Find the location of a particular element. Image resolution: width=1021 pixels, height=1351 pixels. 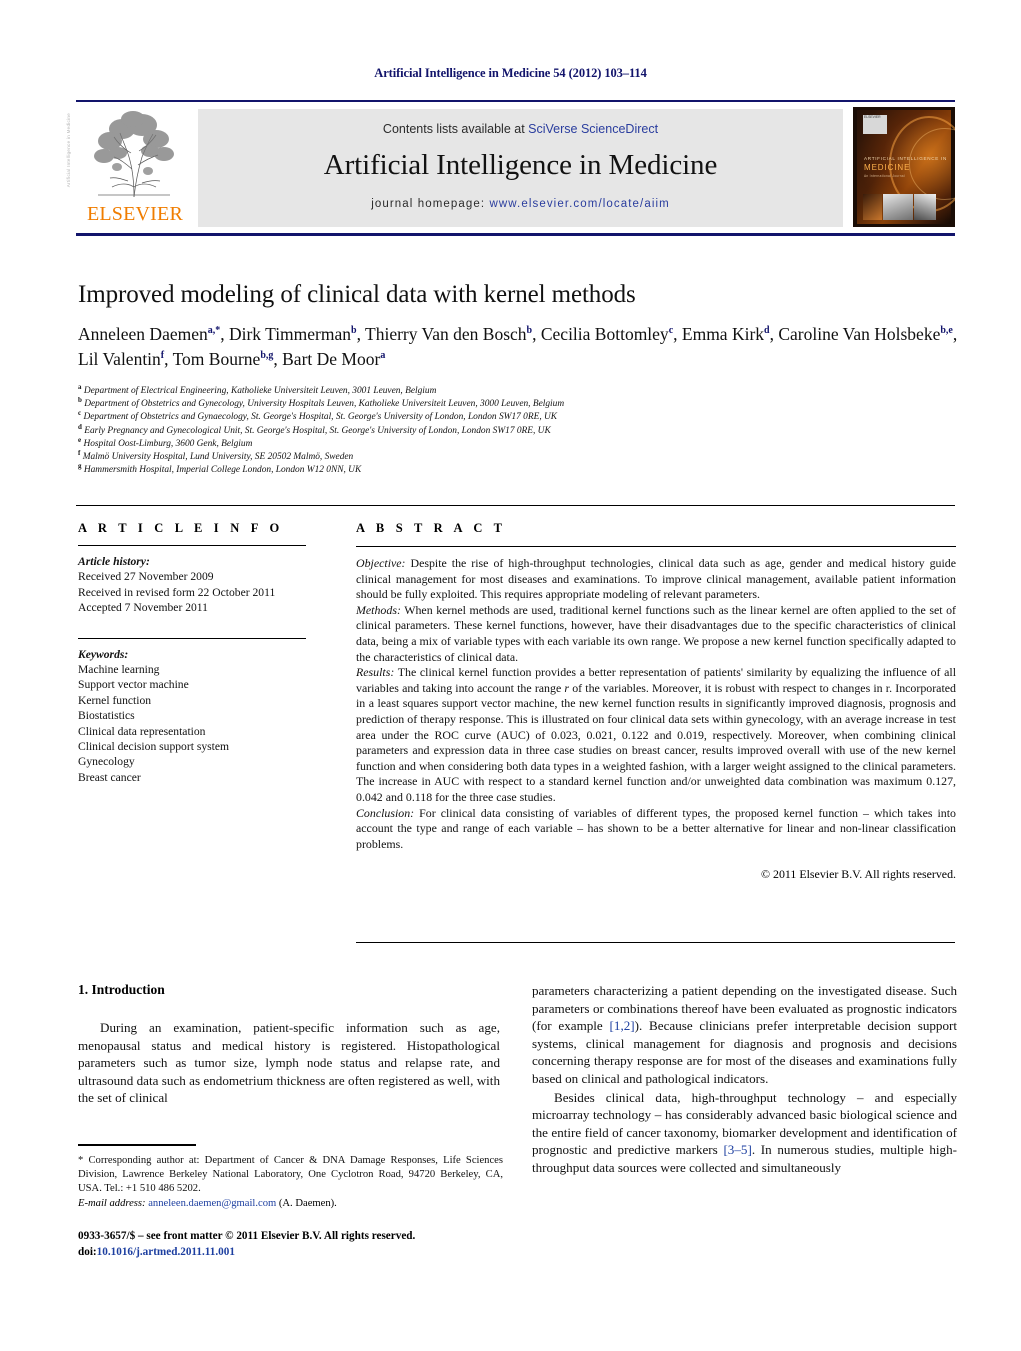

abstract-section-label: Methods: is located at coordinates (378, 609).